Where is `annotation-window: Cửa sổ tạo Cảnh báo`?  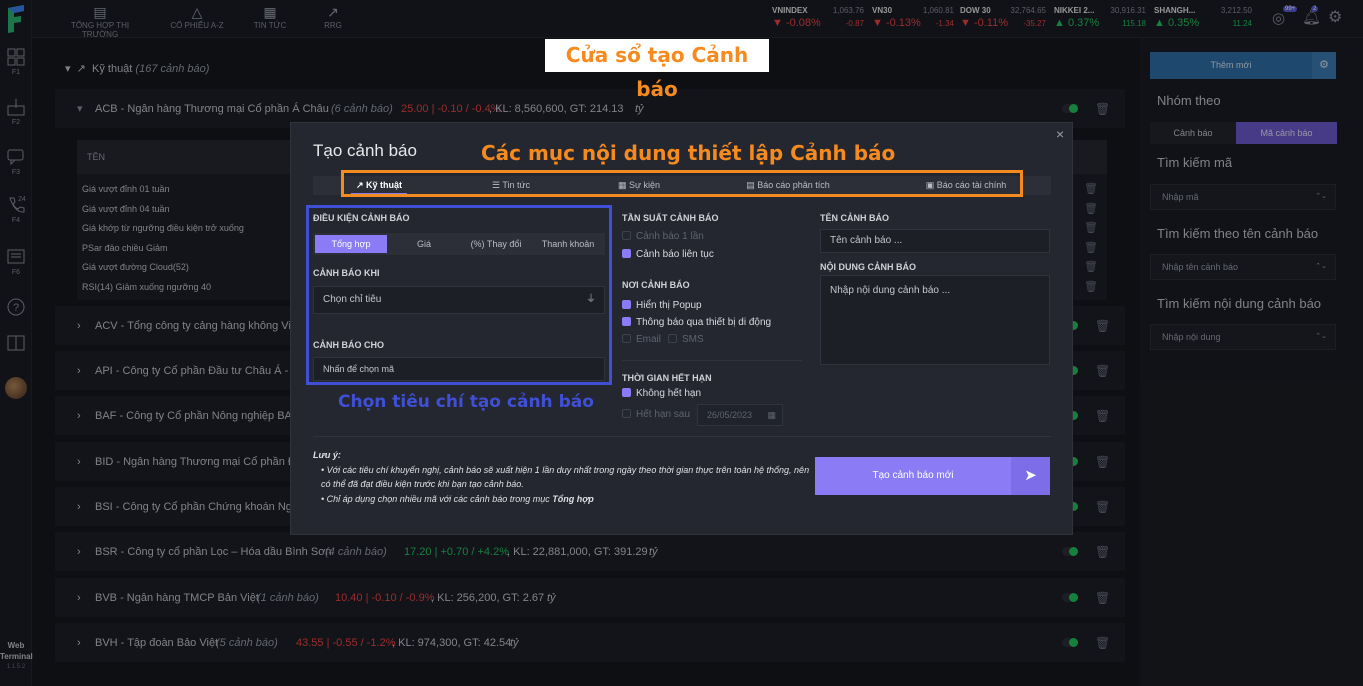
annotation-window: Cửa sổ tạo Cảnh báo is located at coordinates (657, 70).